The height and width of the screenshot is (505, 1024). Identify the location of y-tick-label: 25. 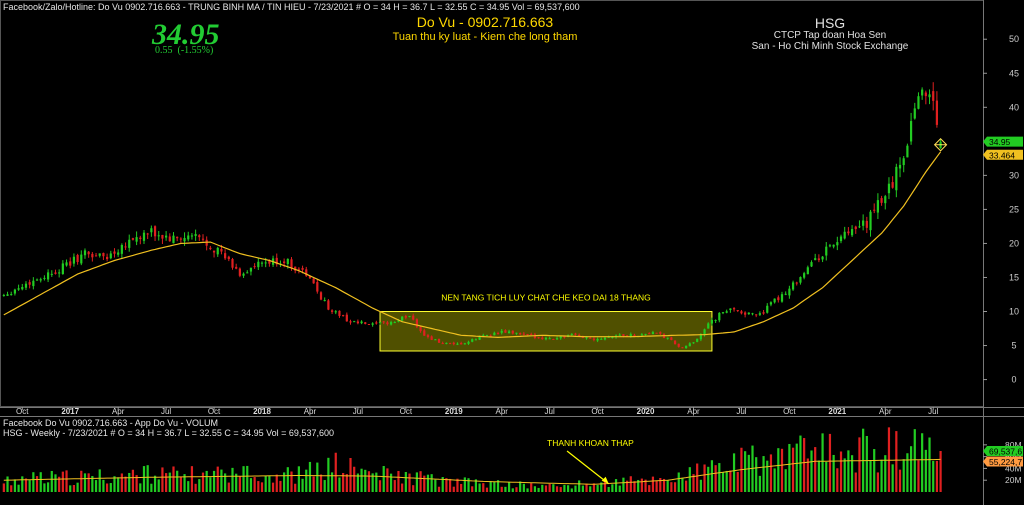
(1014, 209).